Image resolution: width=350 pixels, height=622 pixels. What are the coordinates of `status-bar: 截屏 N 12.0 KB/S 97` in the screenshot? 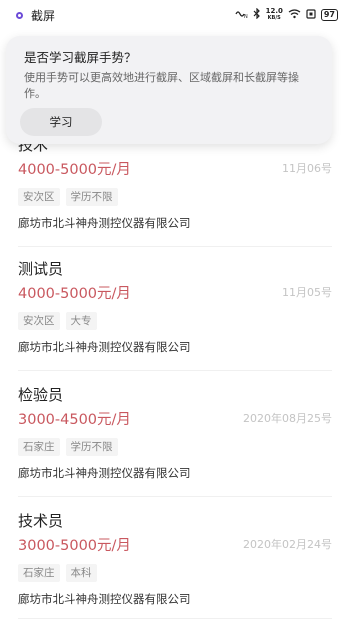 It's located at (175, 15).